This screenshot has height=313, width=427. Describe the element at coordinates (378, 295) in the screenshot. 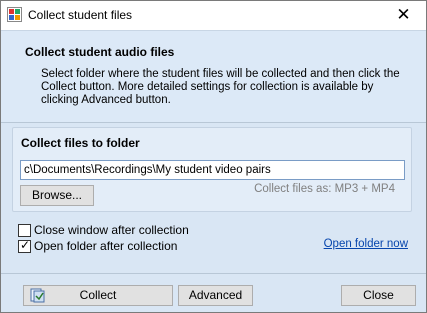

I see `close-button: Close` at that location.